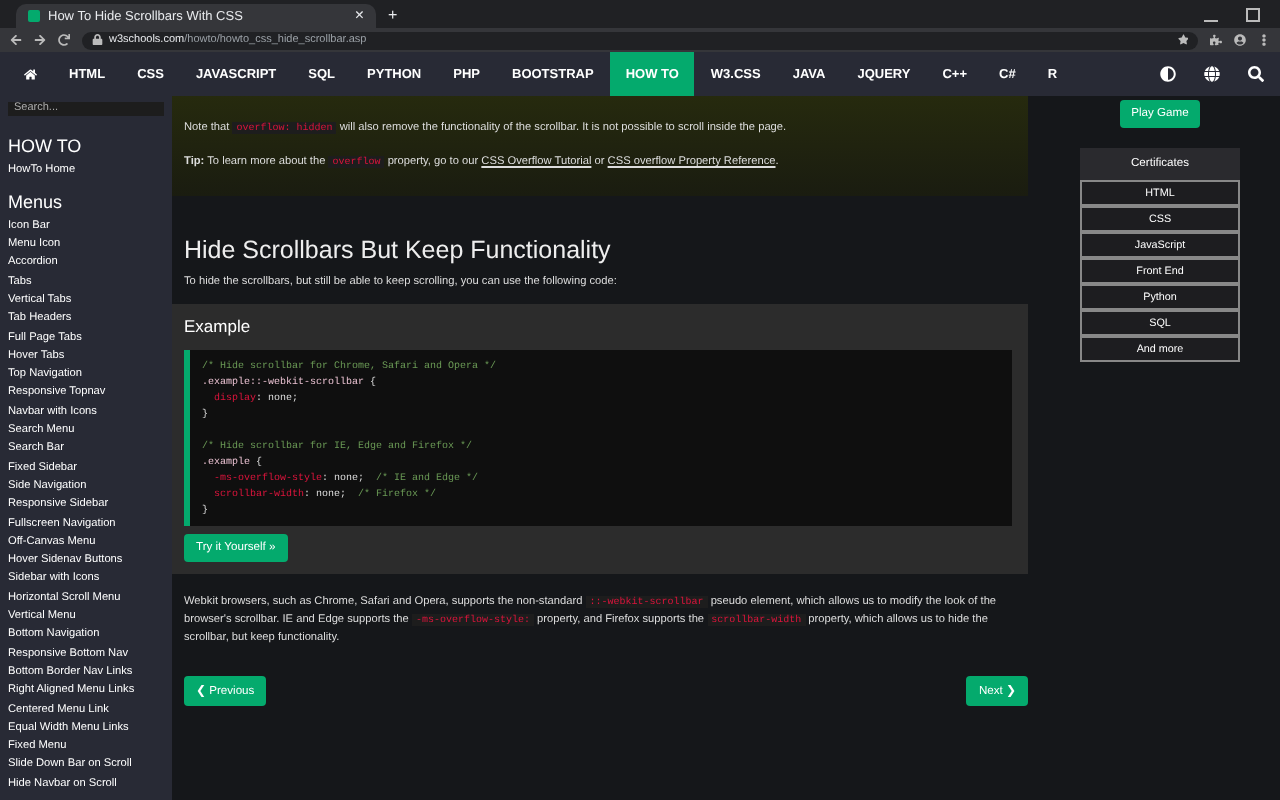  Describe the element at coordinates (34, 16) in the screenshot. I see `favicon-icon` at that location.